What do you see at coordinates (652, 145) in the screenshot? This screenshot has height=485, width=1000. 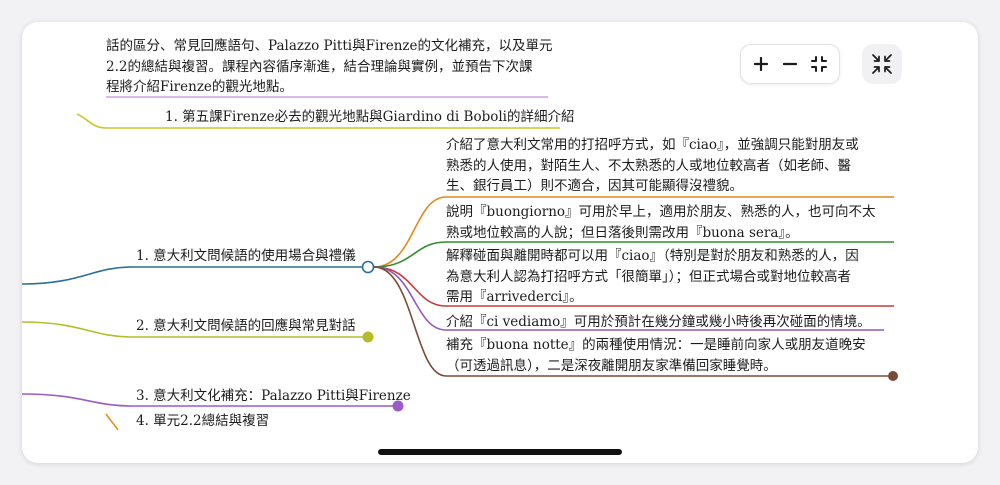 I see `leaf-line: 介紹了意大利文常用的打招呼方式，如『ciao』，並強調只能對朋友或` at bounding box center [652, 145].